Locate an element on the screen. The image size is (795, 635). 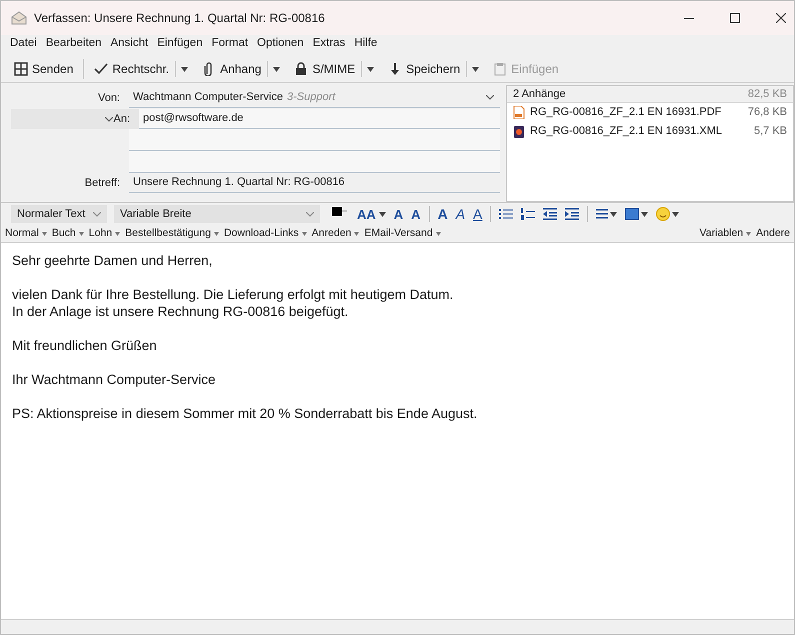
menu-item: Extras is located at coordinates (329, 44).